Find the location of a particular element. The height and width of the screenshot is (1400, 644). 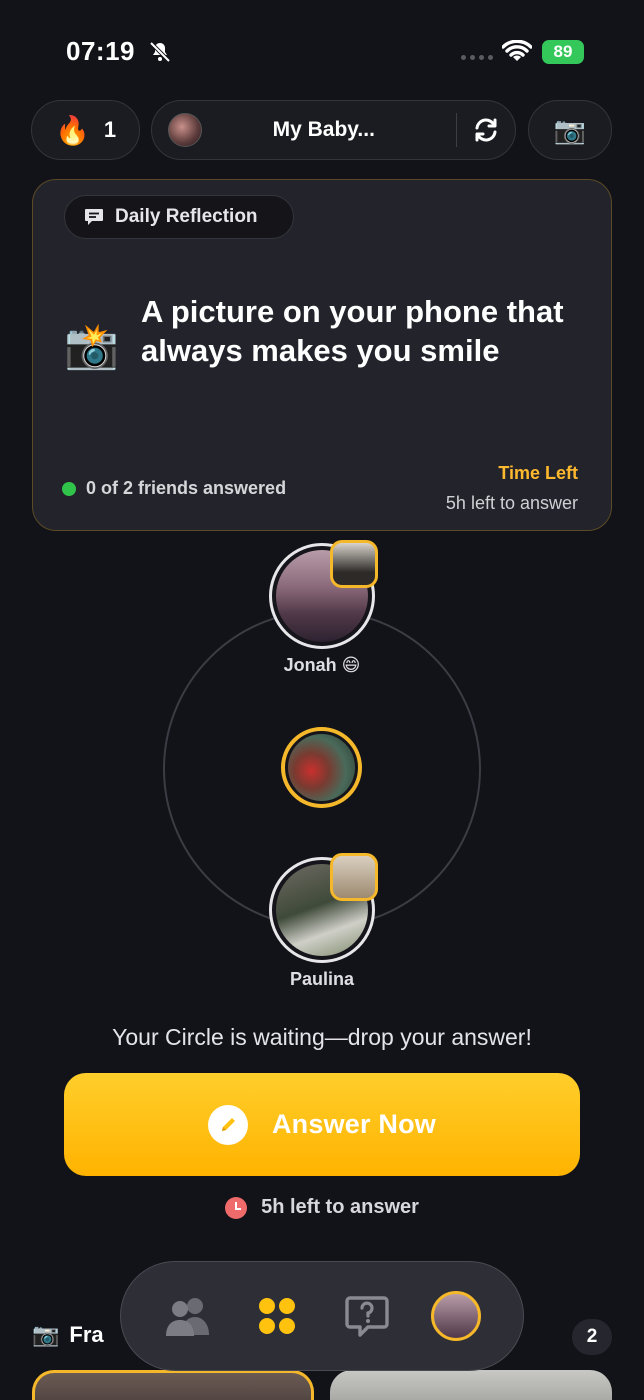

tab-bar is located at coordinates (322, 1316).